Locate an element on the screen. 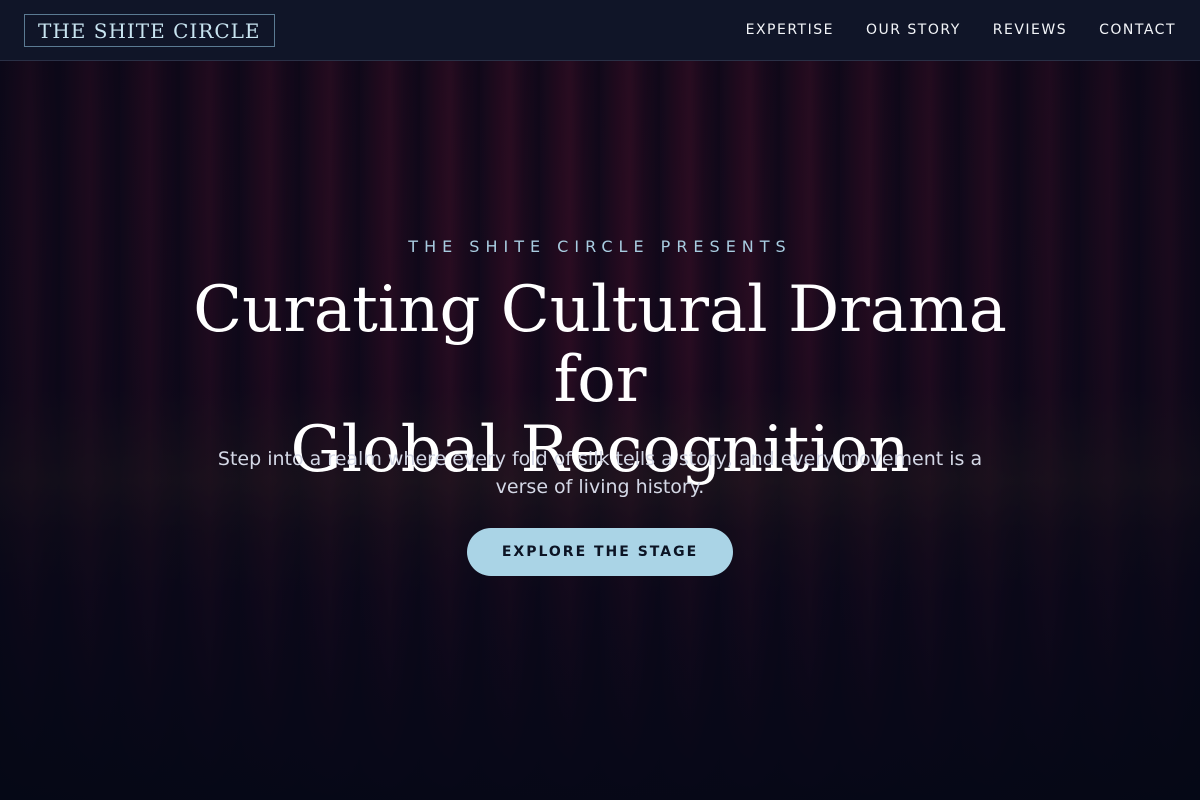 The image size is (1200, 800). hero-eyebrow: THE SHITE CIRCLE PRESENTS is located at coordinates (600, 246).